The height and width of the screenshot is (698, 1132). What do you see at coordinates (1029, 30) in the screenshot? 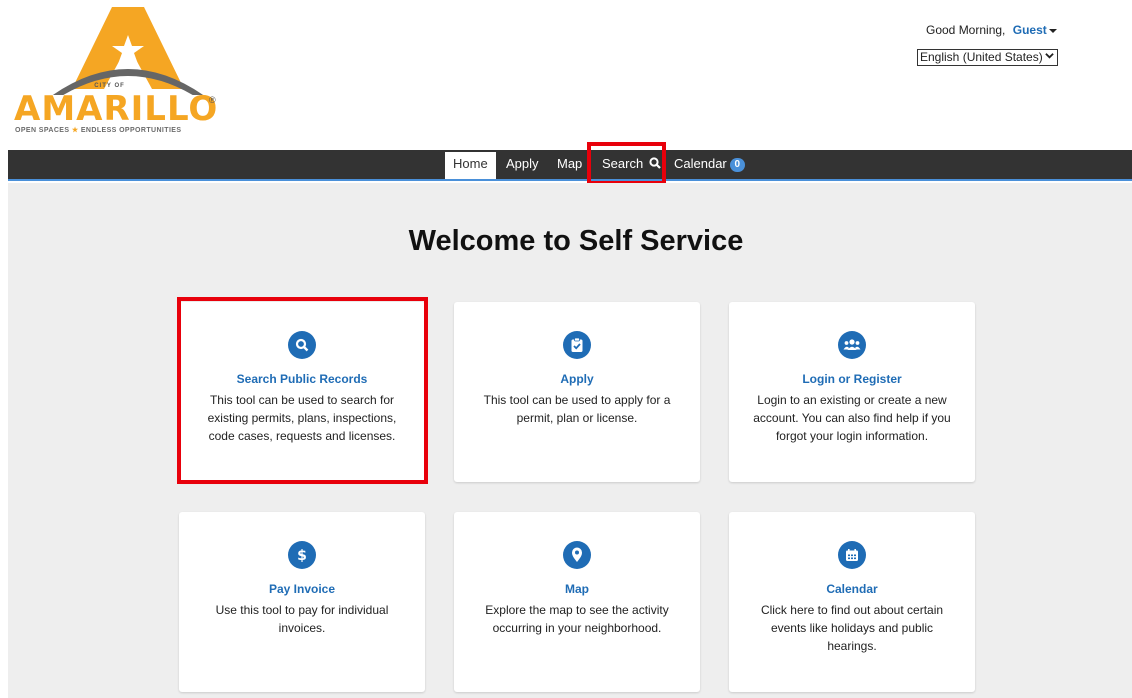
I see `user-name: Guest` at bounding box center [1029, 30].